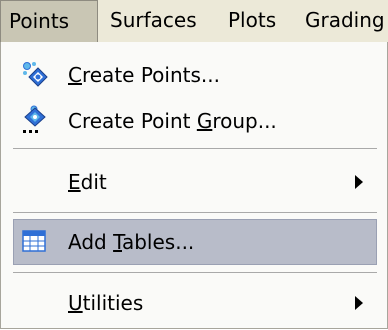 The height and width of the screenshot is (330, 388). What do you see at coordinates (49, 21) in the screenshot?
I see `menubar-item-points: Points` at bounding box center [49, 21].